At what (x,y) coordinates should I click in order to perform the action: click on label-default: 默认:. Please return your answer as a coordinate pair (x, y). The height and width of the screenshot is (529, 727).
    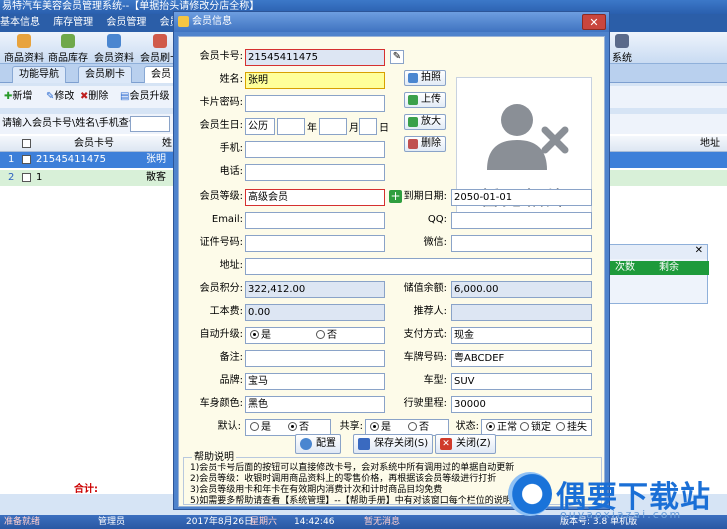
    Looking at the image, I should click on (229, 426).